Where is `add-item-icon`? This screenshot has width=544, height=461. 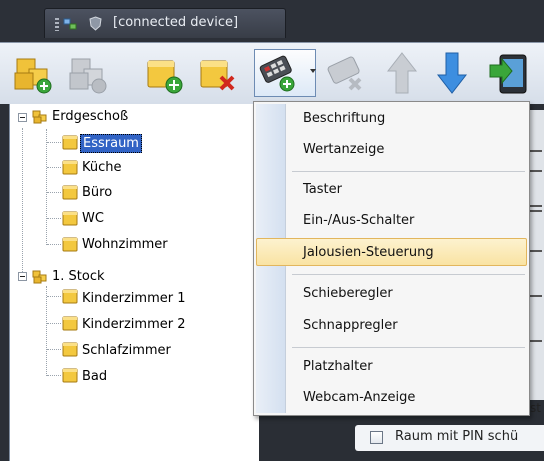
add-item-icon is located at coordinates (165, 77).